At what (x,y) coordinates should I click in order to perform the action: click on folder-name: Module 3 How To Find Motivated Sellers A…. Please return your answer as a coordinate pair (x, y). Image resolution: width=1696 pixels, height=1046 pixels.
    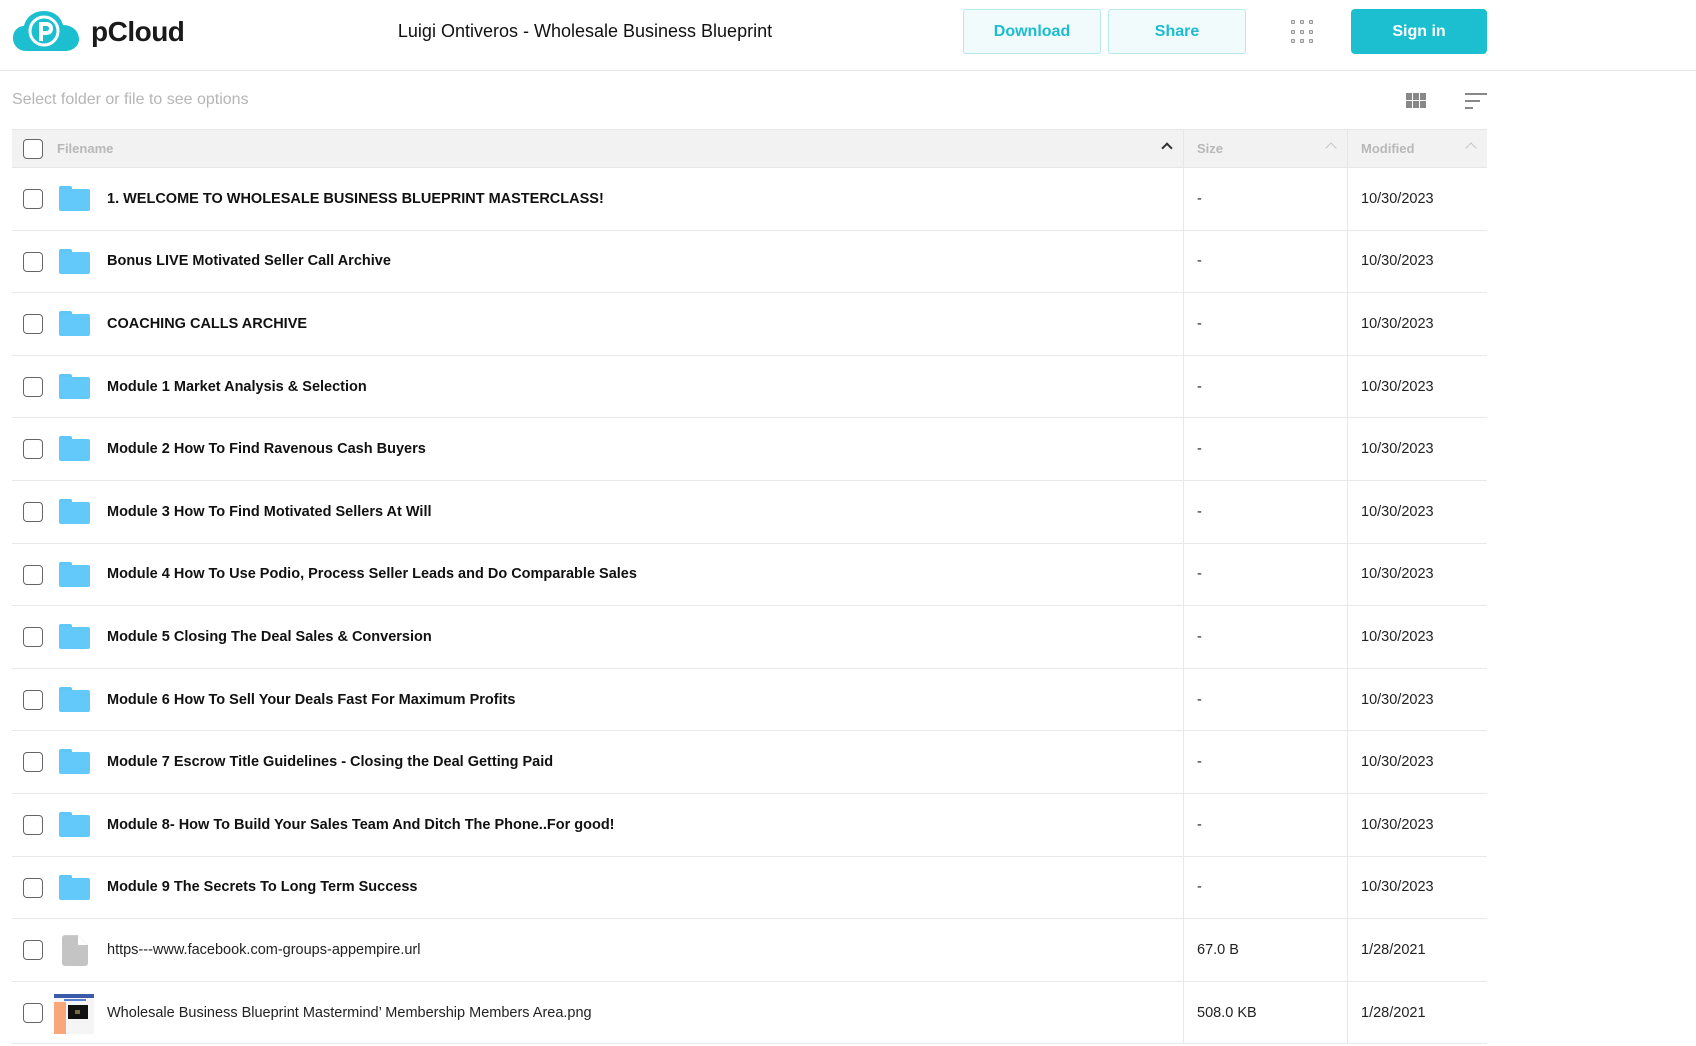
    Looking at the image, I should click on (269, 512).